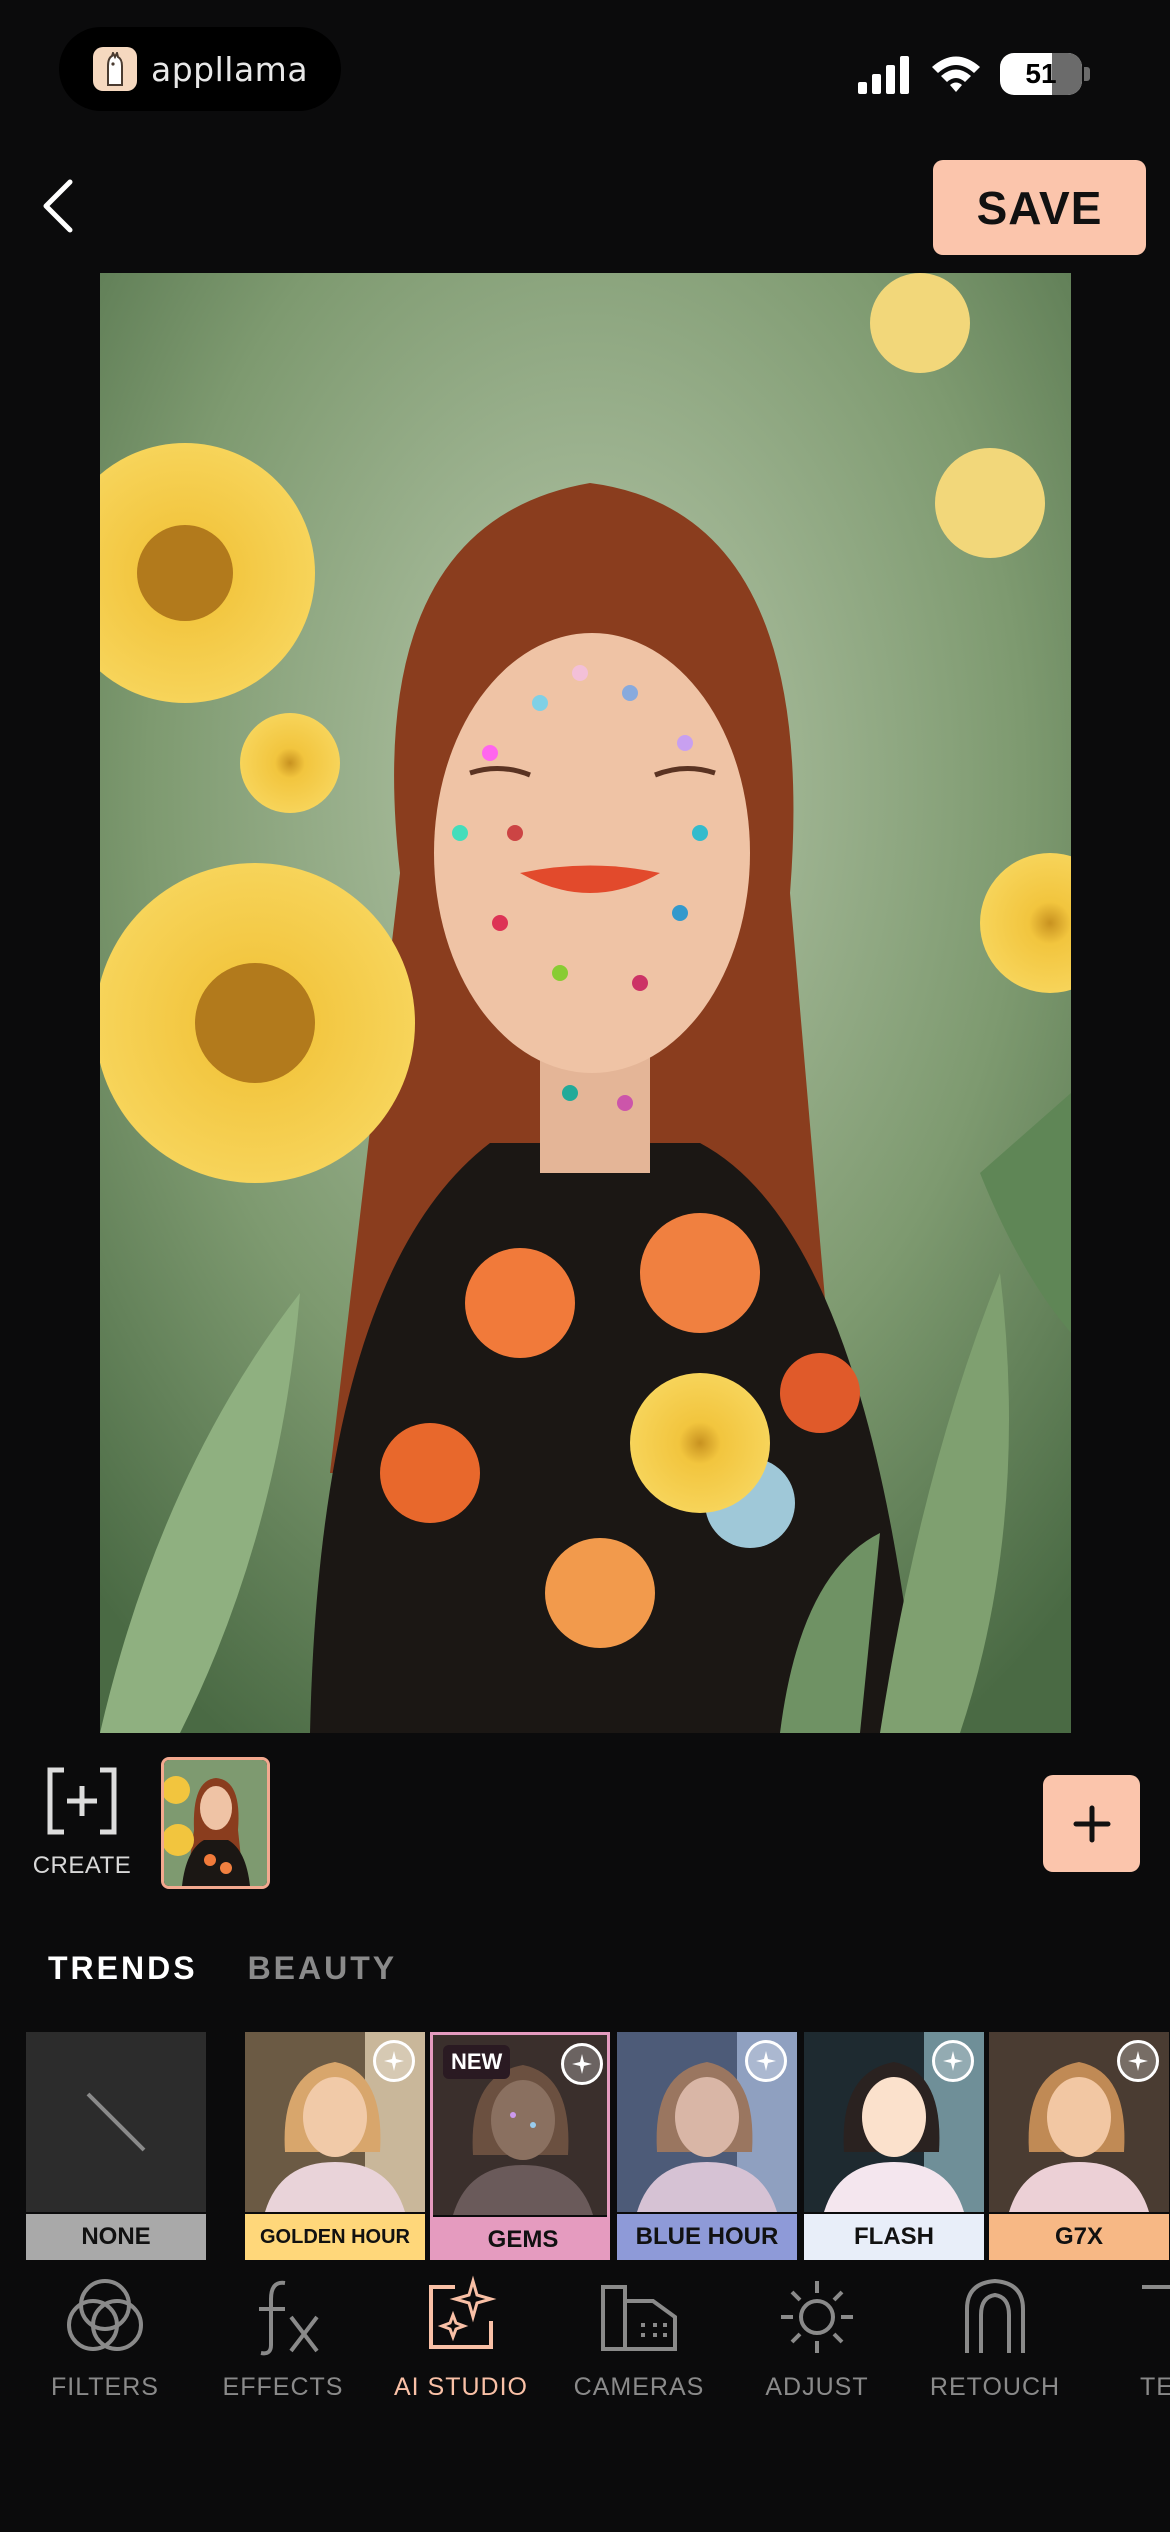 This screenshot has width=1170, height=2532. I want to click on preset-none: NONE, so click(116, 2146).